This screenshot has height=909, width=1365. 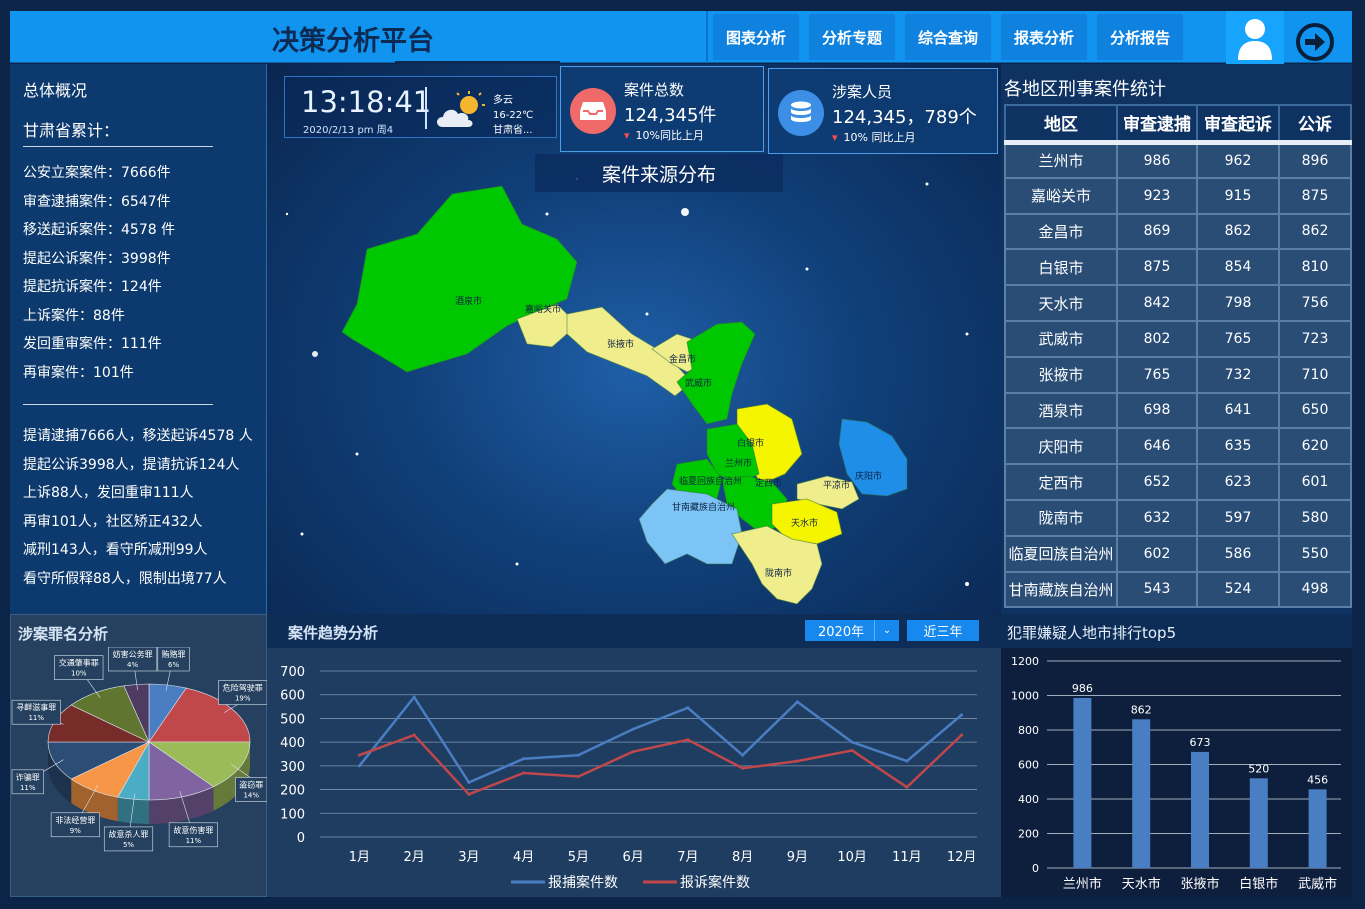 What do you see at coordinates (883, 111) in the screenshot?
I see `involved-people-card: 涉案人员 124,345，789个 ▾ 10% 同比上月` at bounding box center [883, 111].